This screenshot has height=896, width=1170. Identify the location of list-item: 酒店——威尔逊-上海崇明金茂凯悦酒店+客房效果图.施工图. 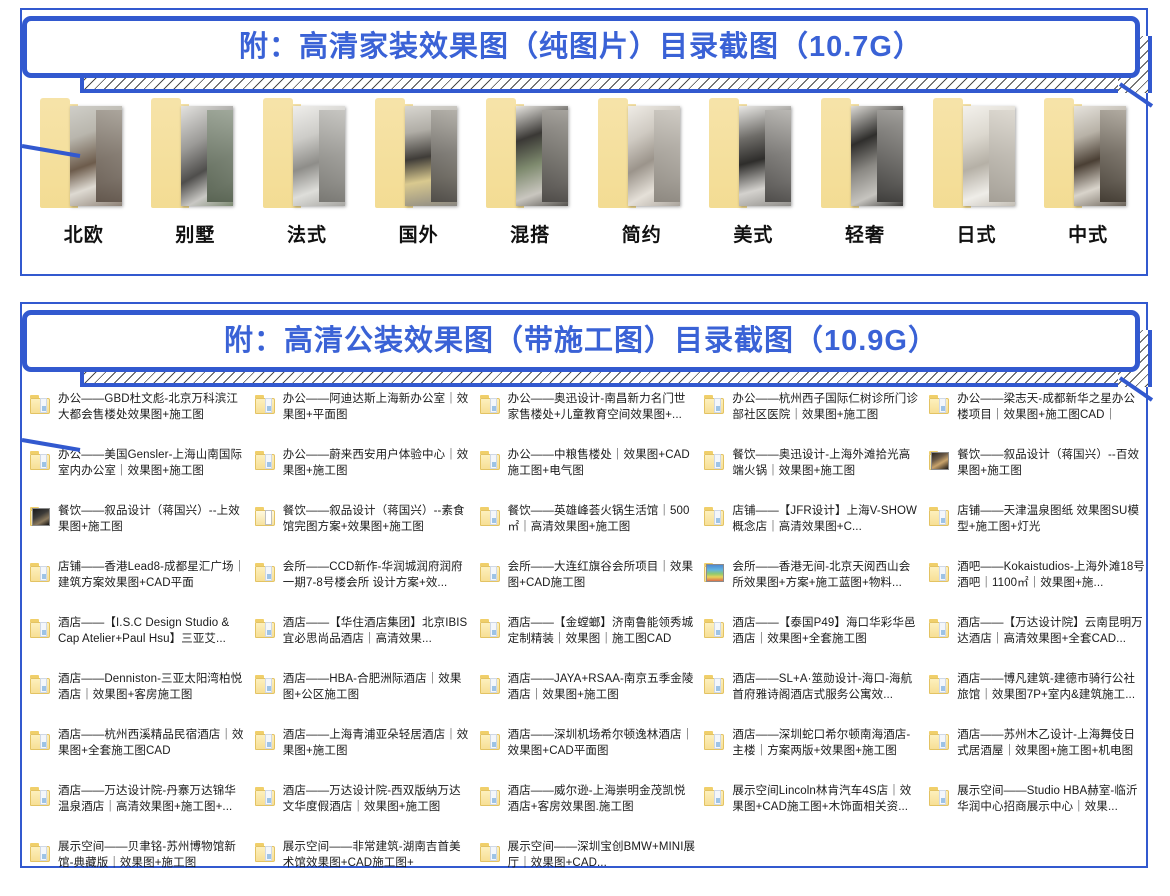
(585, 812).